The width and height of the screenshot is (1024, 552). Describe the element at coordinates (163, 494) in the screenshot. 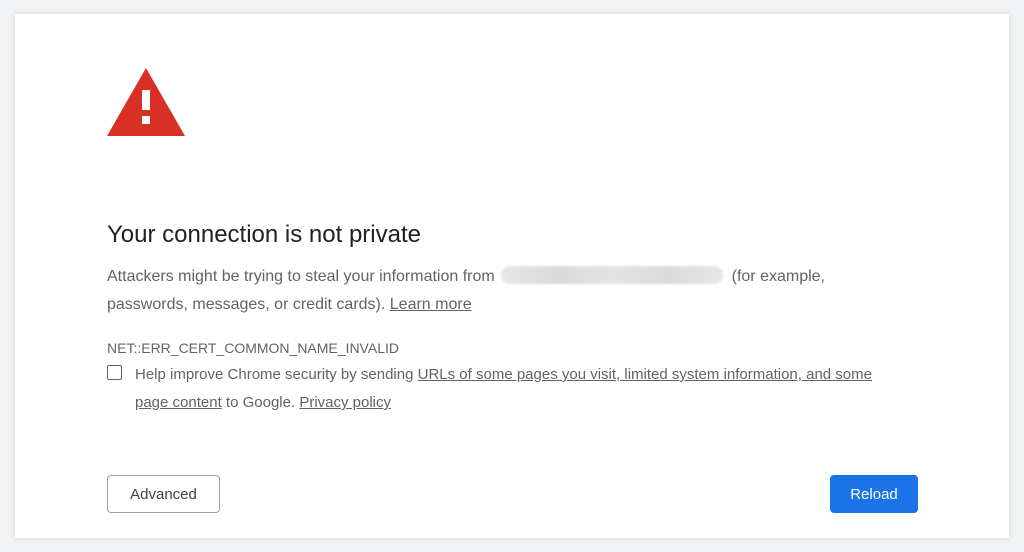

I see `advanced-button: Advanced` at that location.